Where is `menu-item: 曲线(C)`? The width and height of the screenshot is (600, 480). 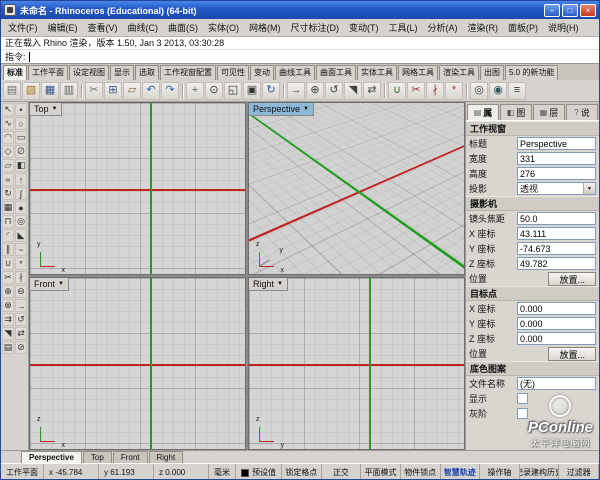
menu-item: 曲线(C) is located at coordinates (143, 27).